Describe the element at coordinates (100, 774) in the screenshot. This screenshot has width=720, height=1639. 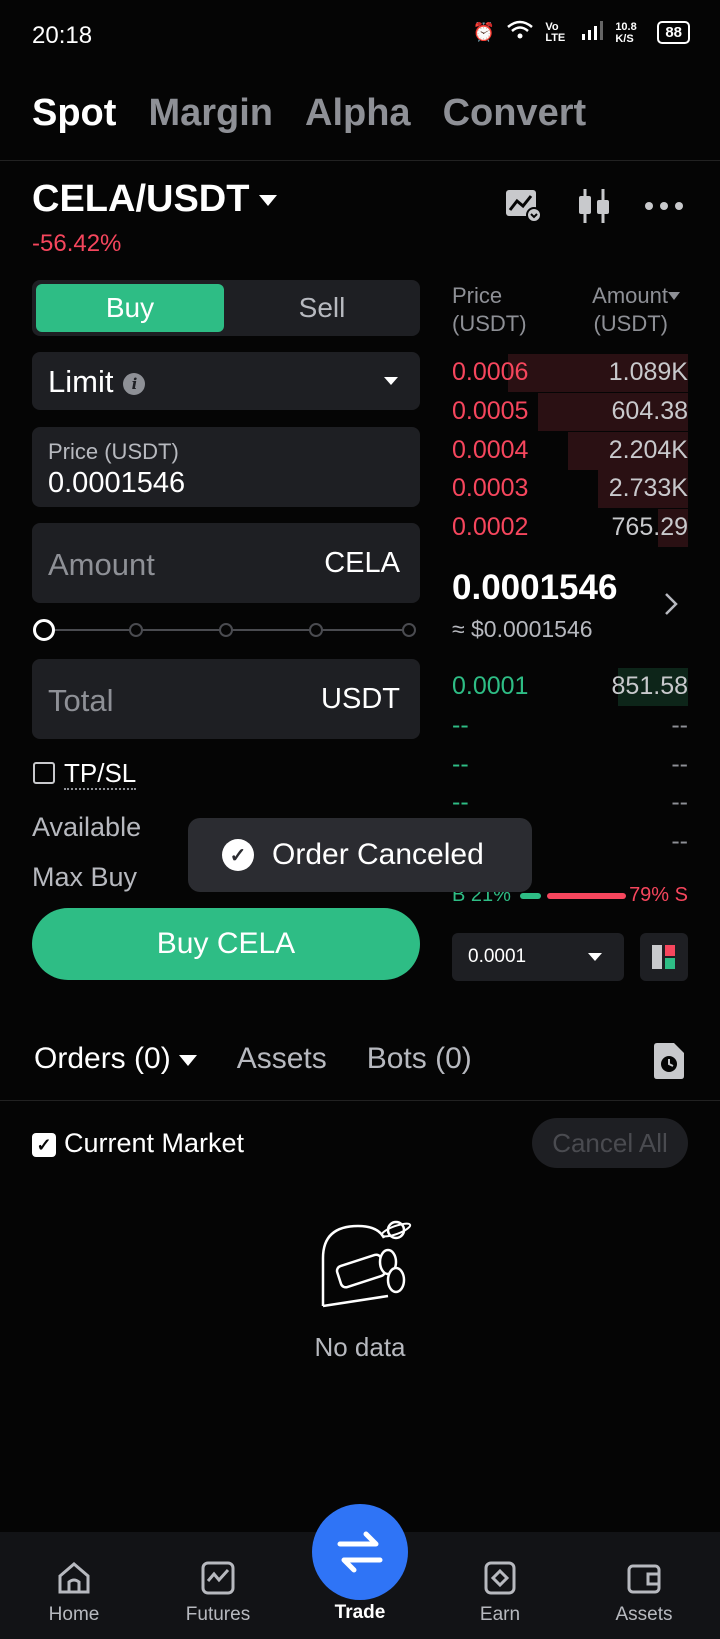
I see `tpsl-label: TP/SL` at that location.